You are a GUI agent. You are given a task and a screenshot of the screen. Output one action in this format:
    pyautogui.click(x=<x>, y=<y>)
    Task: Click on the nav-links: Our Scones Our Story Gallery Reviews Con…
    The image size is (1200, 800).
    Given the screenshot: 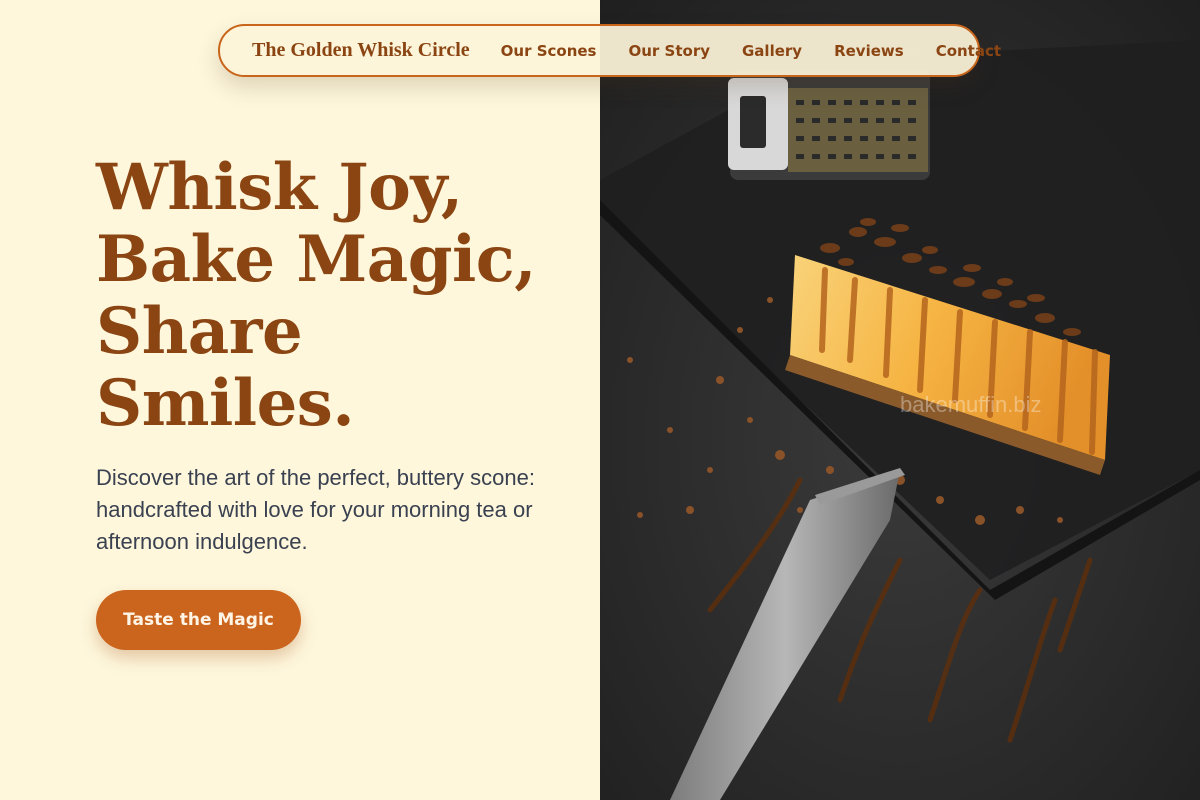 What is the action you would take?
    pyautogui.click(x=751, y=51)
    